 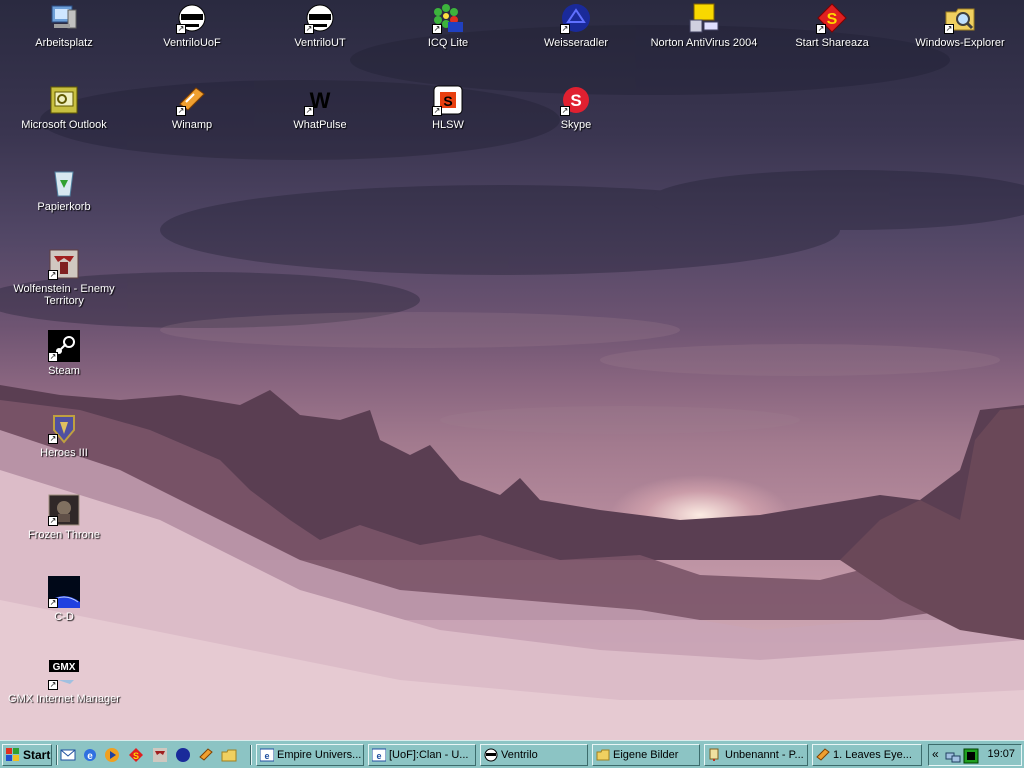 What do you see at coordinates (64, 207) in the screenshot?
I see `icon-label: Papierkorb` at bounding box center [64, 207].